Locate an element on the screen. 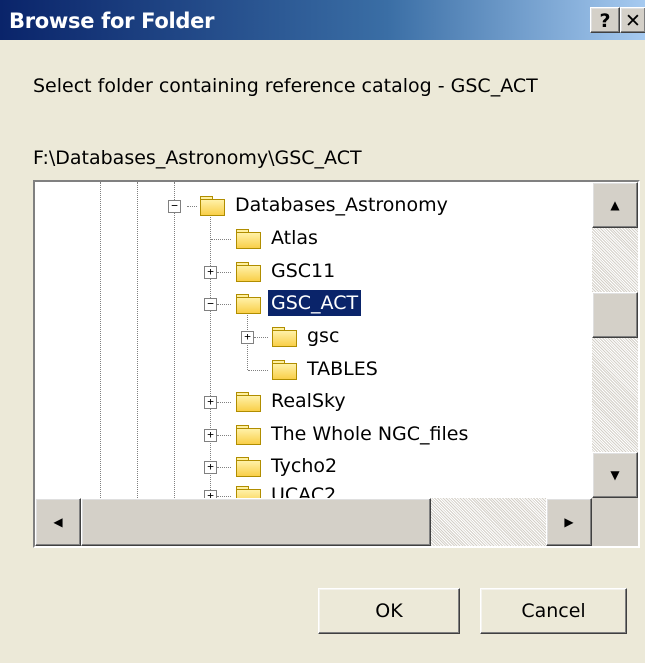 This screenshot has height=663, width=645. scroll-down-button: ▼ is located at coordinates (615, 475).